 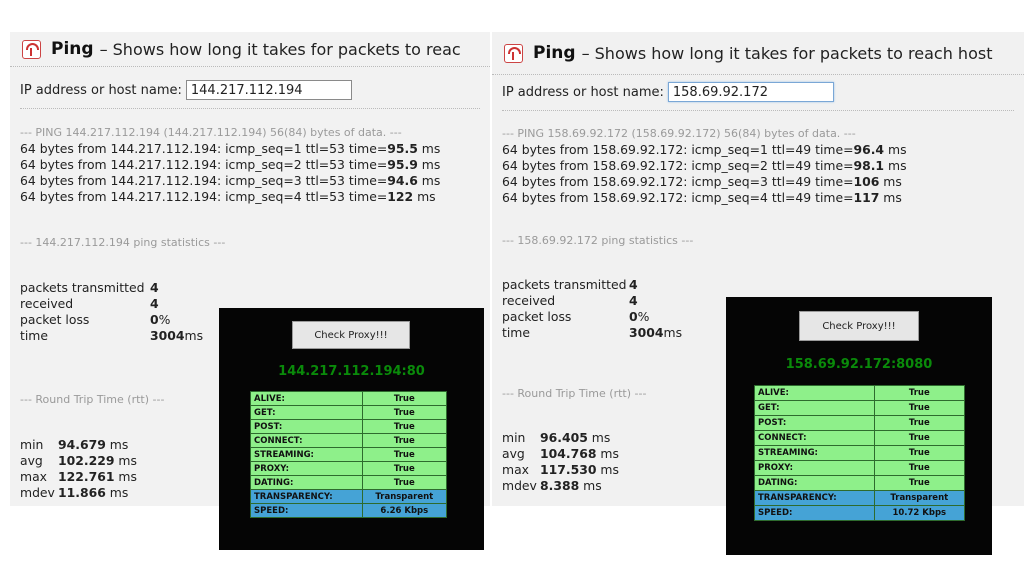 I want to click on rtt-row: min 94.679 ms, so click(x=74, y=444).